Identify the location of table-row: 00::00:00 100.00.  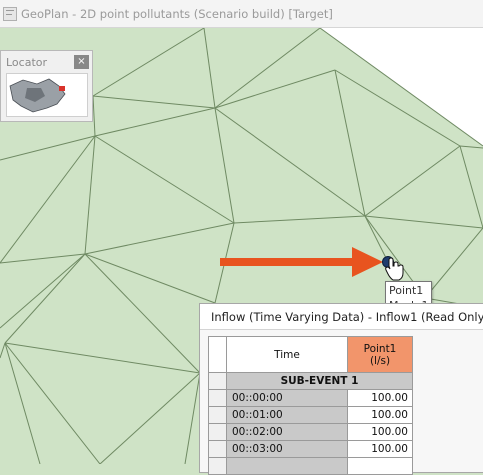
(310, 398).